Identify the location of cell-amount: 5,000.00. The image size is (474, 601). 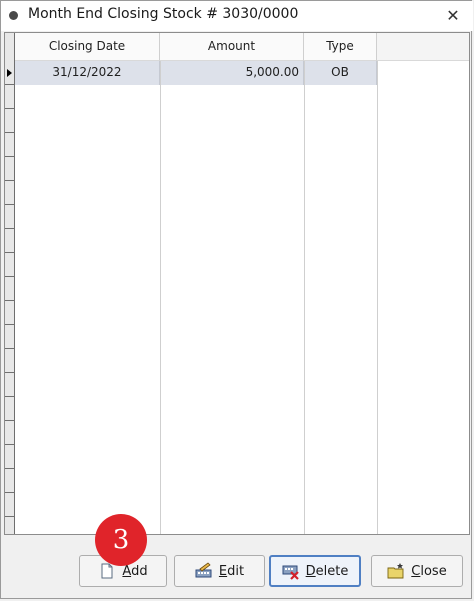
(232, 73).